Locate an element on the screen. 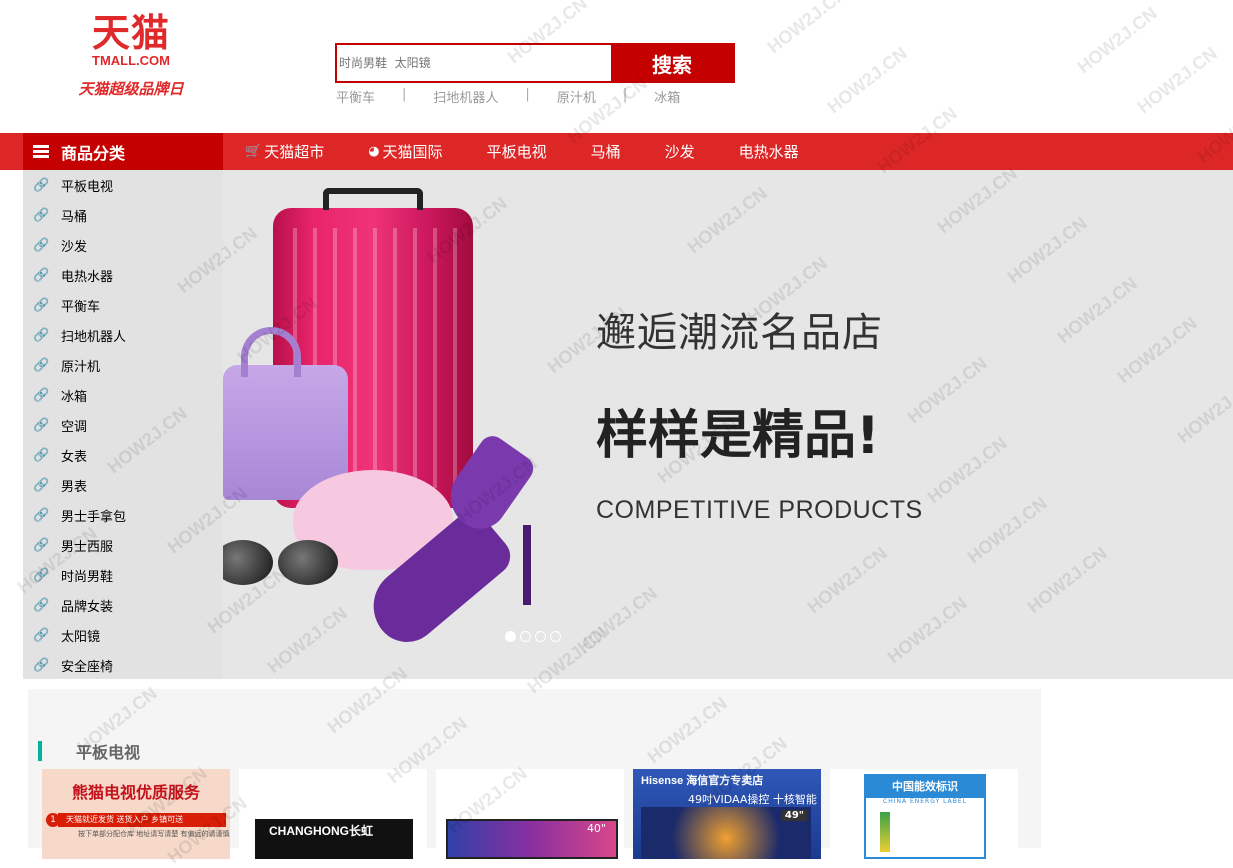  energy-label-image: 中国能效标识 CHINA ENERGY LABEL is located at coordinates (925, 816).